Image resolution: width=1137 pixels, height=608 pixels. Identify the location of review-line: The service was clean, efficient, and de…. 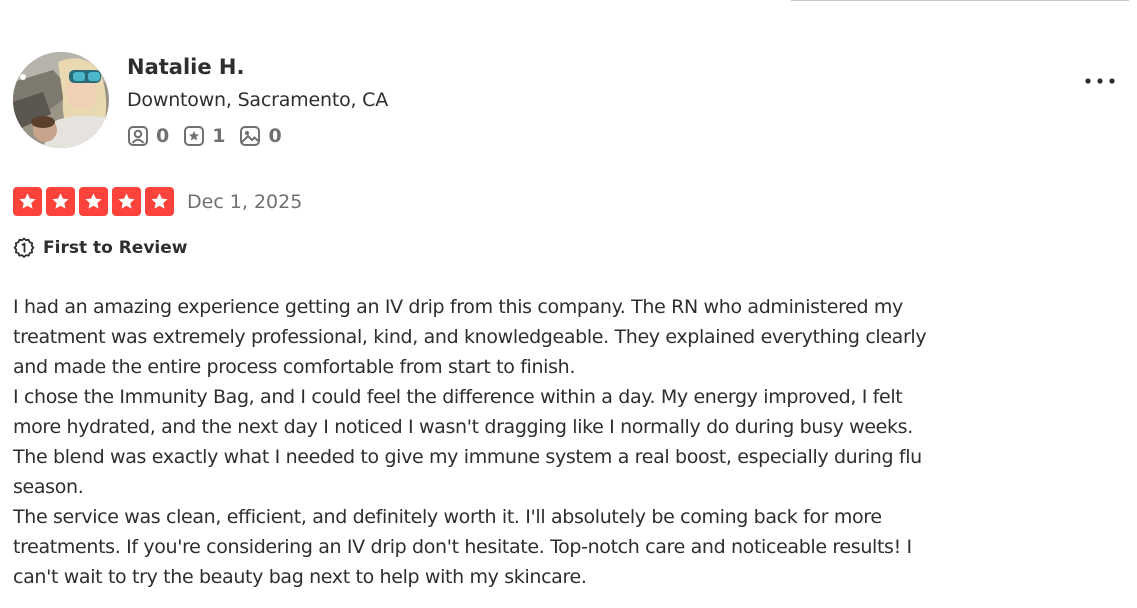
(447, 517).